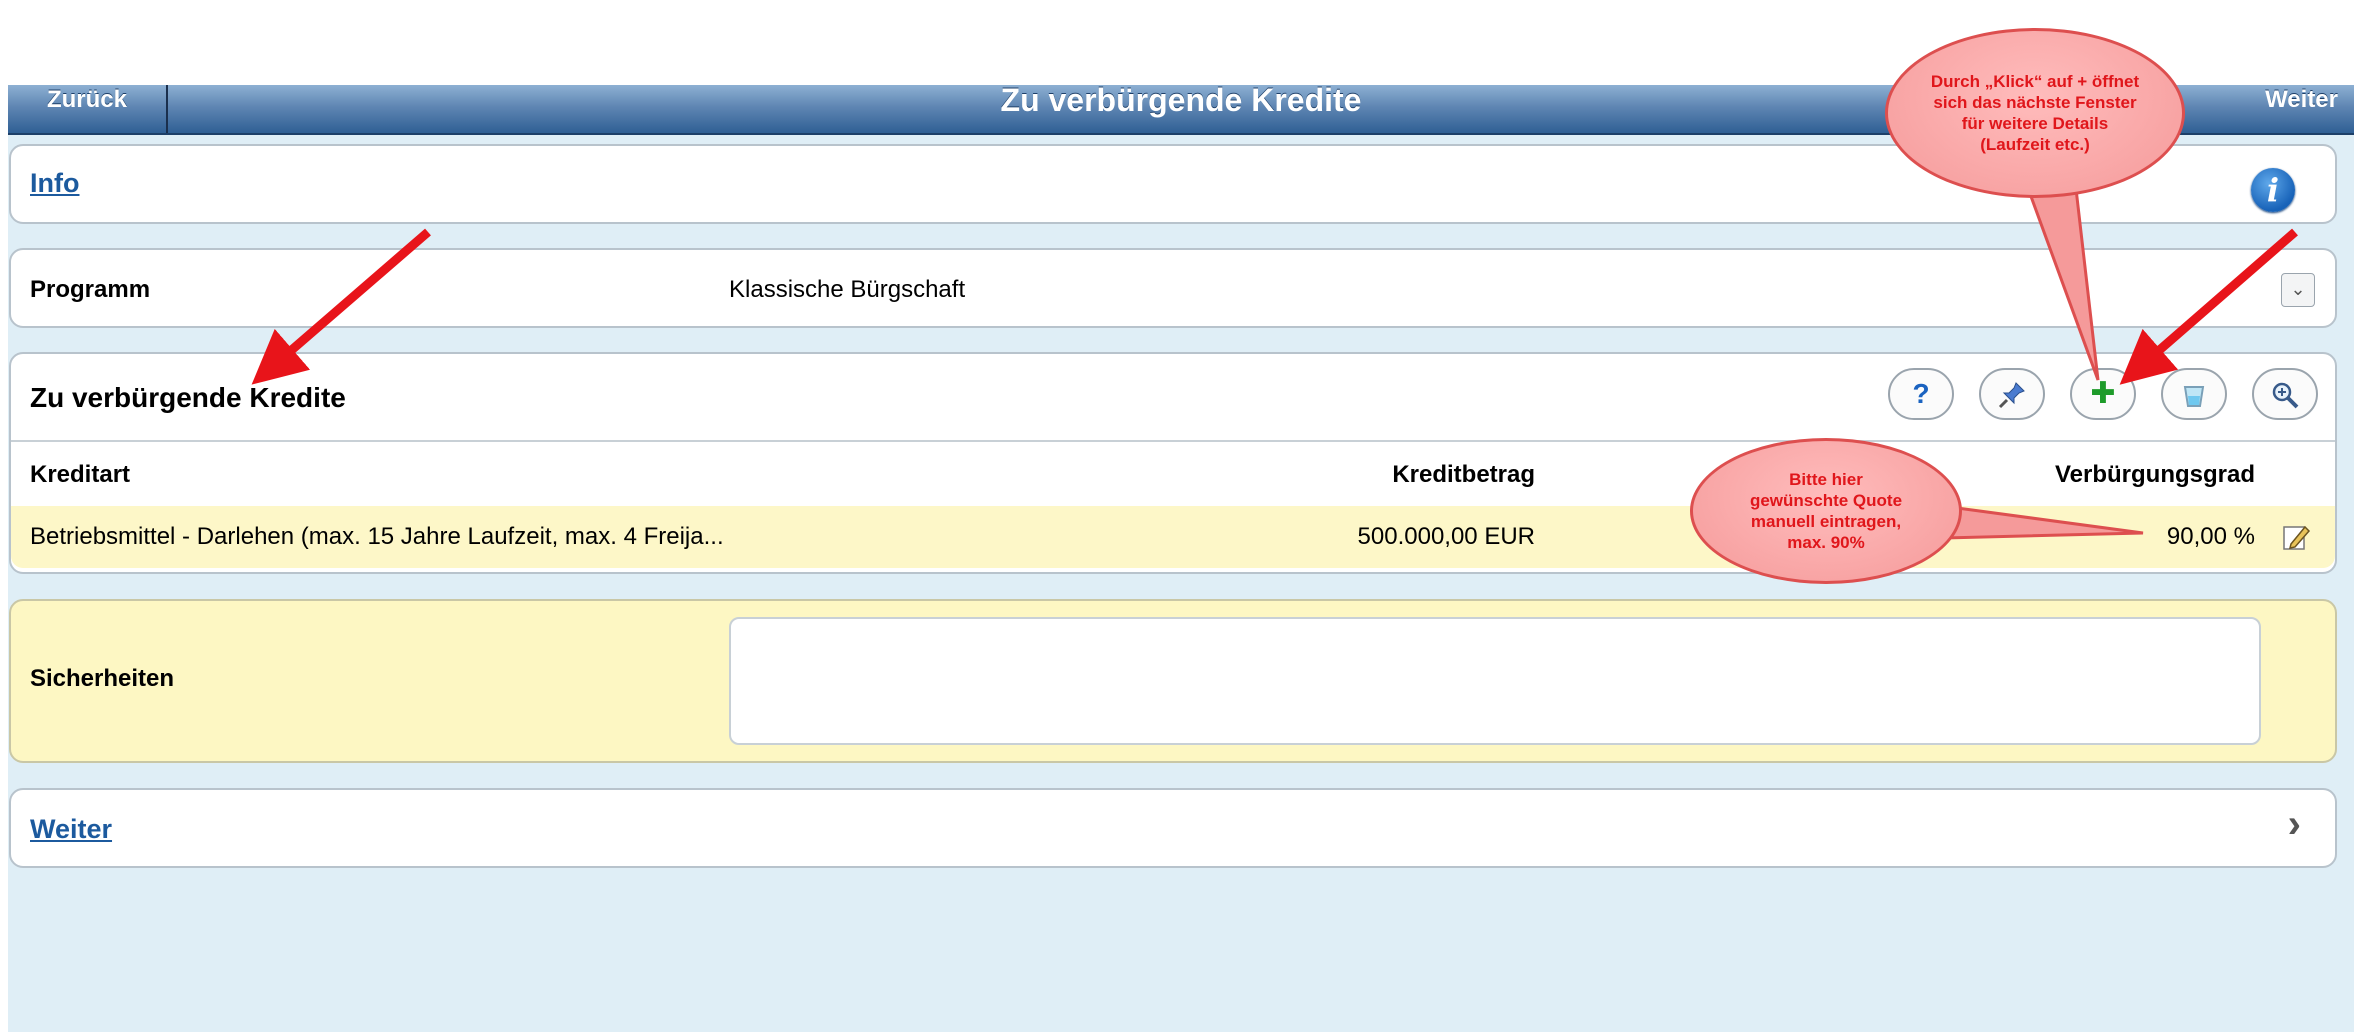 The height and width of the screenshot is (1032, 2354). What do you see at coordinates (2273, 190) in the screenshot?
I see `info-icon: i` at bounding box center [2273, 190].